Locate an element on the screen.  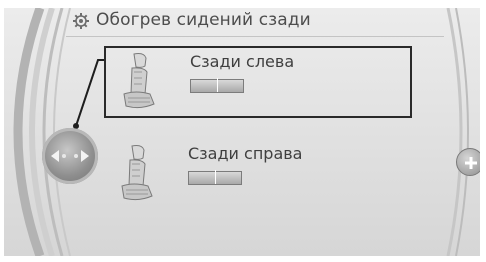
menu-item-label: Сзади справа is located at coordinates (245, 153).